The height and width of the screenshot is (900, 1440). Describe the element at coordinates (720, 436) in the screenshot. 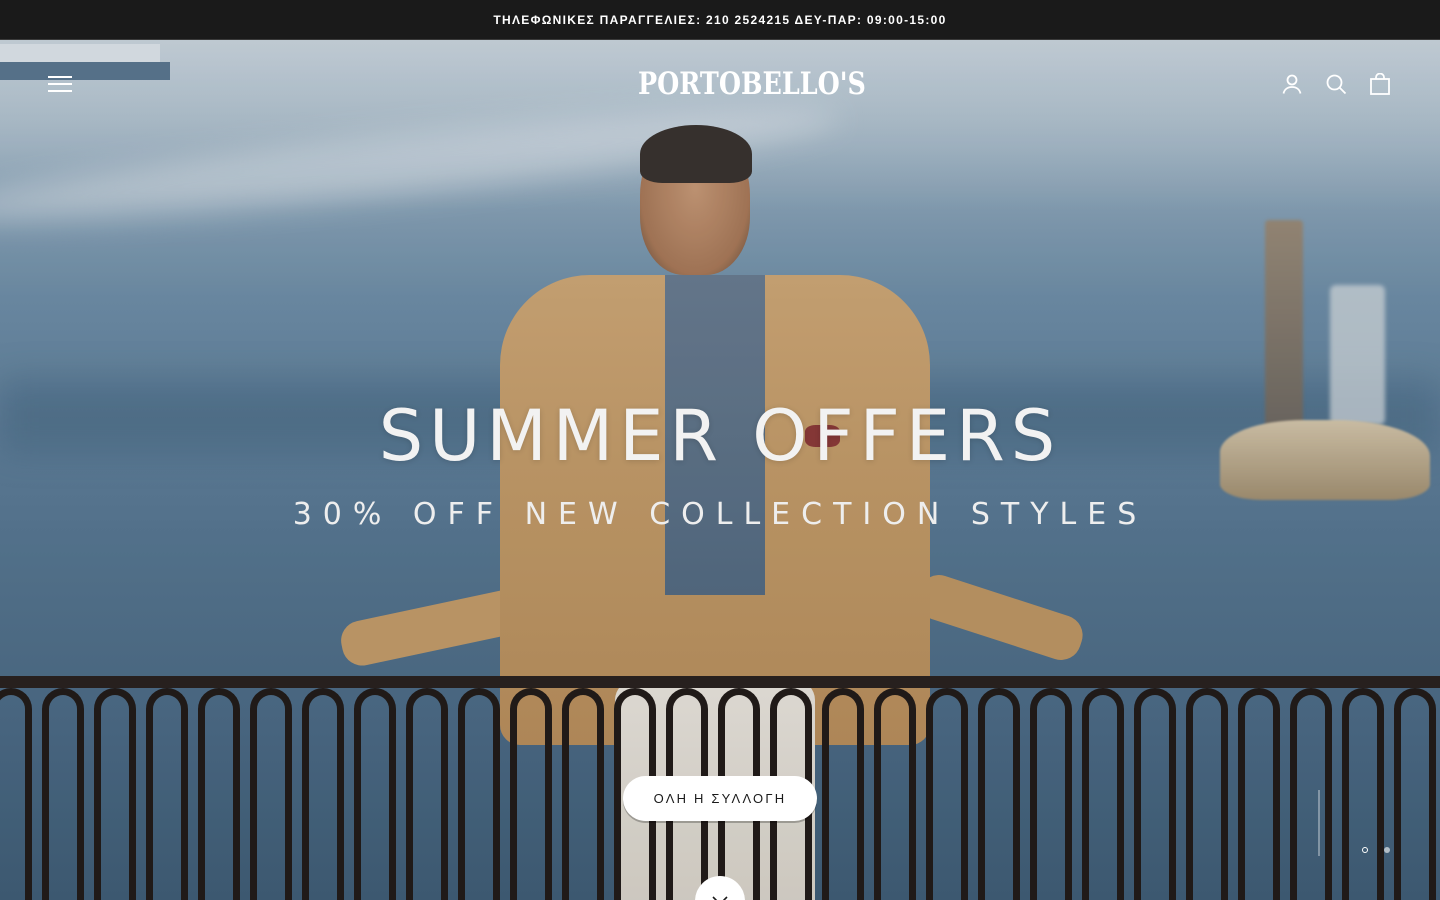

I see `hero-headline: SUMMER OFFERS` at that location.